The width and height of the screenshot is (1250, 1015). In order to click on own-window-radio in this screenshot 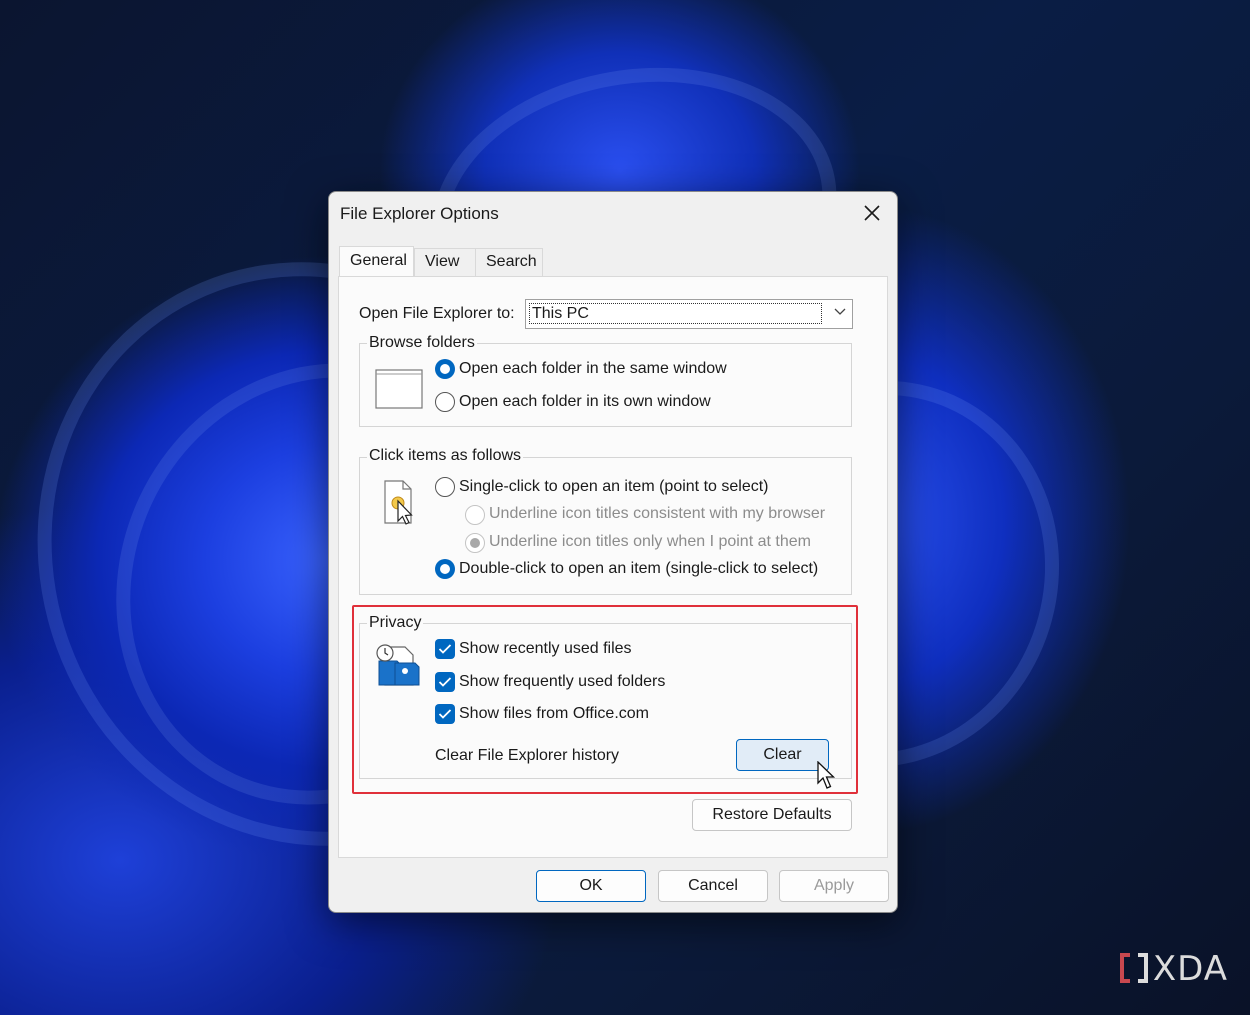, I will do `click(445, 402)`.